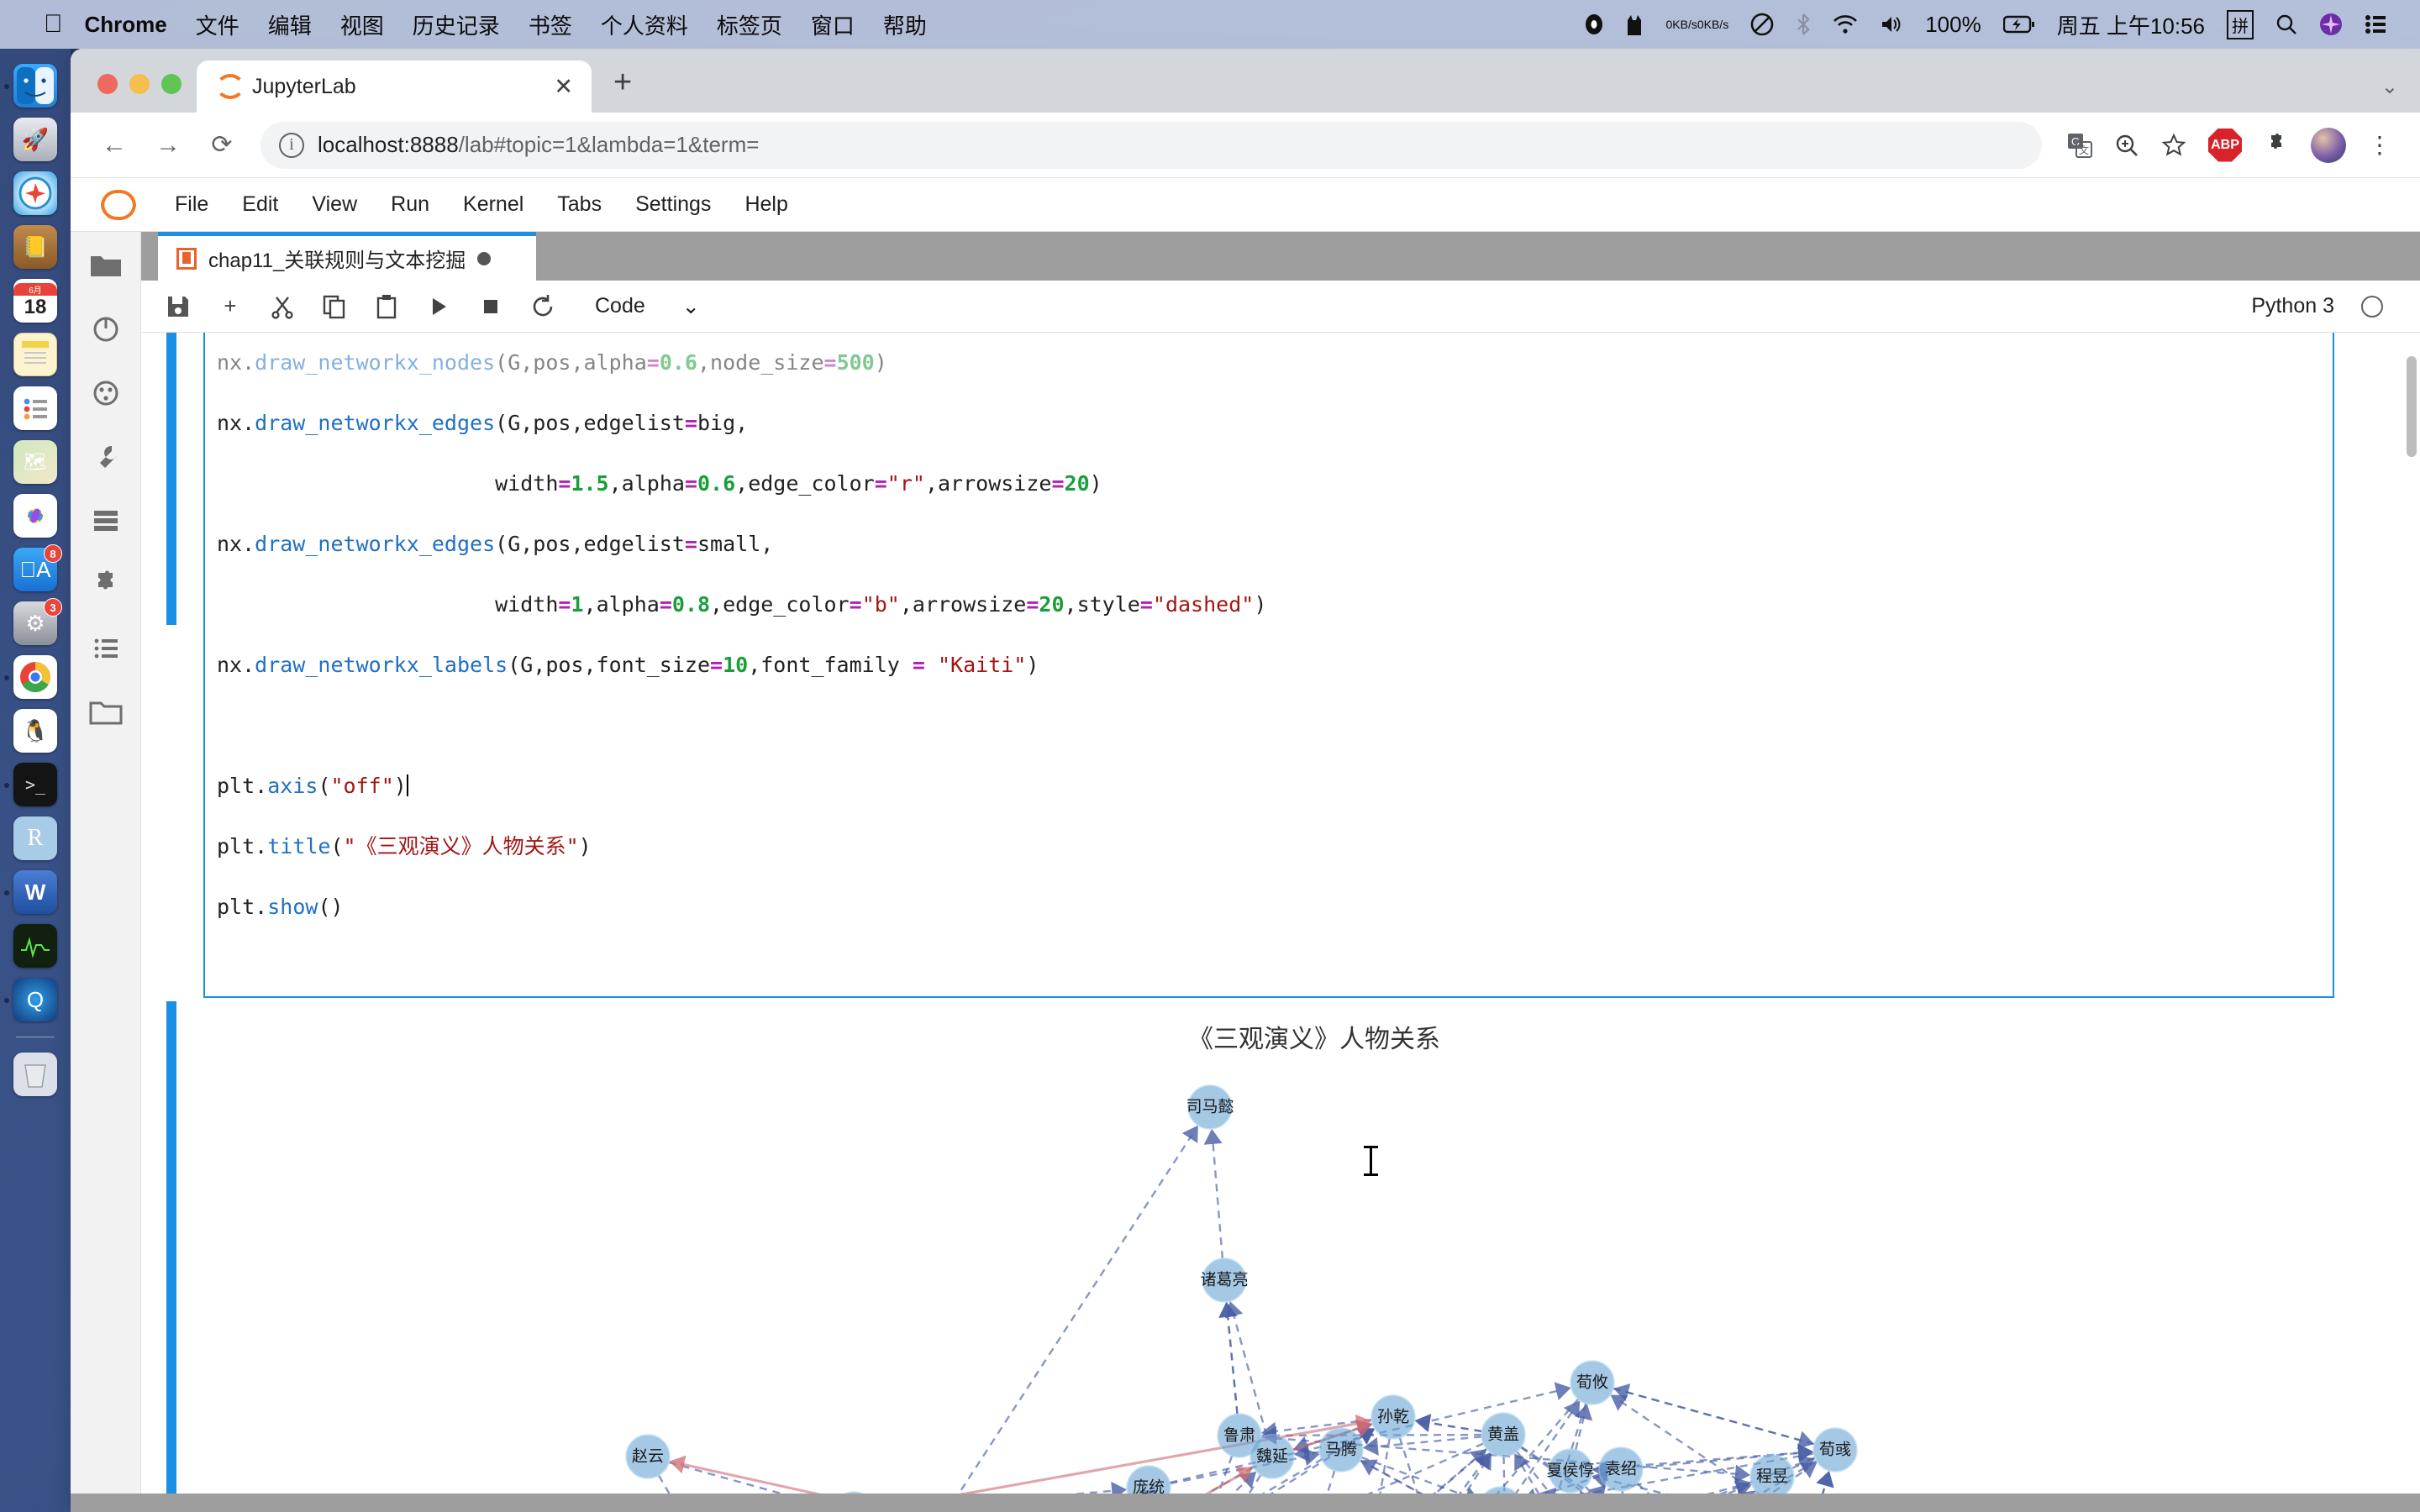 This screenshot has width=2420, height=1512. I want to click on menu-item-history: 历史记录, so click(456, 24).